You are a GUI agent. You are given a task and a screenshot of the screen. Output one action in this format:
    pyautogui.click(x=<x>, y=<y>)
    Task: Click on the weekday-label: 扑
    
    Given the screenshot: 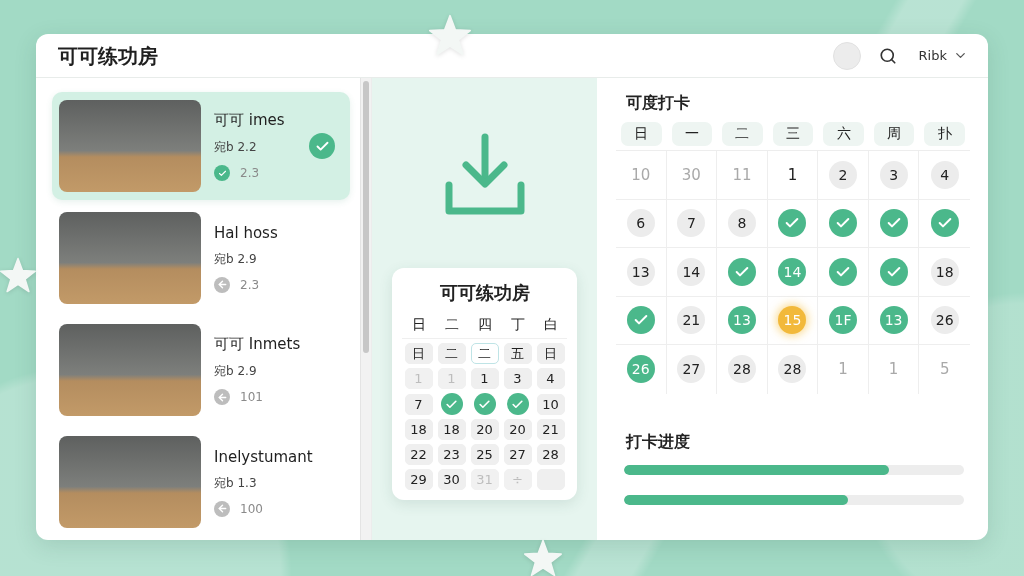 What is the action you would take?
    pyautogui.click(x=944, y=134)
    